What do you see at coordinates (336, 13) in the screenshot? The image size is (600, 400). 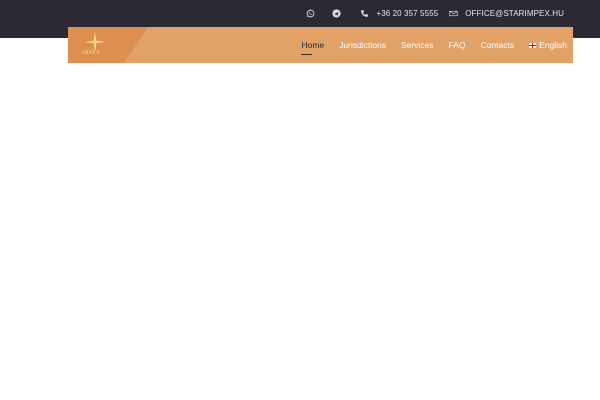 I see `telegram-icon` at bounding box center [336, 13].